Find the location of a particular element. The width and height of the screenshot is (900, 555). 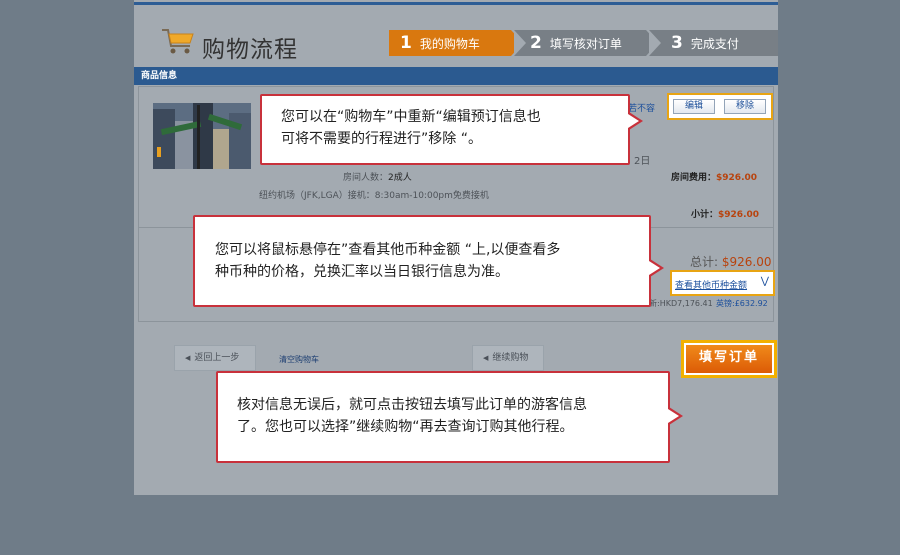

step-payment: 3 完成支付 is located at coordinates (713, 43).